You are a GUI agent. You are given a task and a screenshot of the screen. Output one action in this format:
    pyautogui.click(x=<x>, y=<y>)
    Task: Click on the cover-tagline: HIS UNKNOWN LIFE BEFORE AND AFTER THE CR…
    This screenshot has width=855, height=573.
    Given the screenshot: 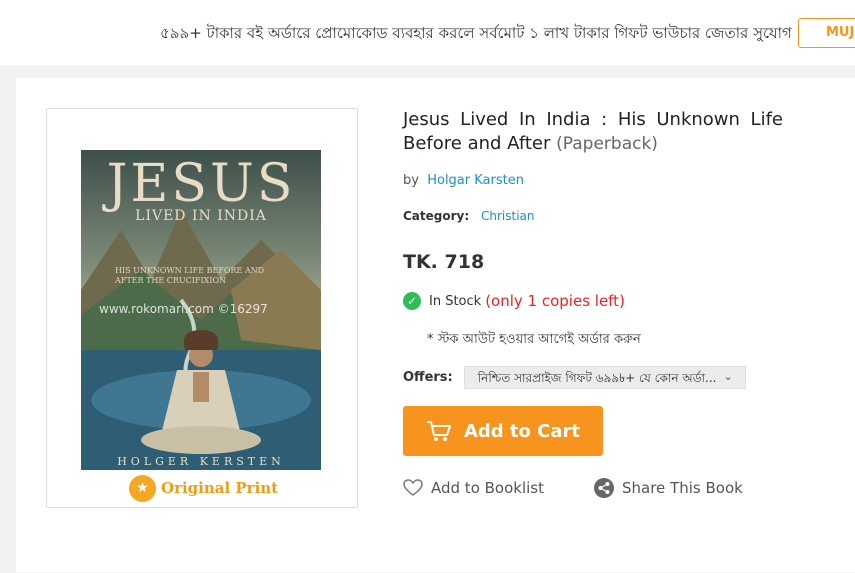 What is the action you would take?
    pyautogui.click(x=190, y=275)
    